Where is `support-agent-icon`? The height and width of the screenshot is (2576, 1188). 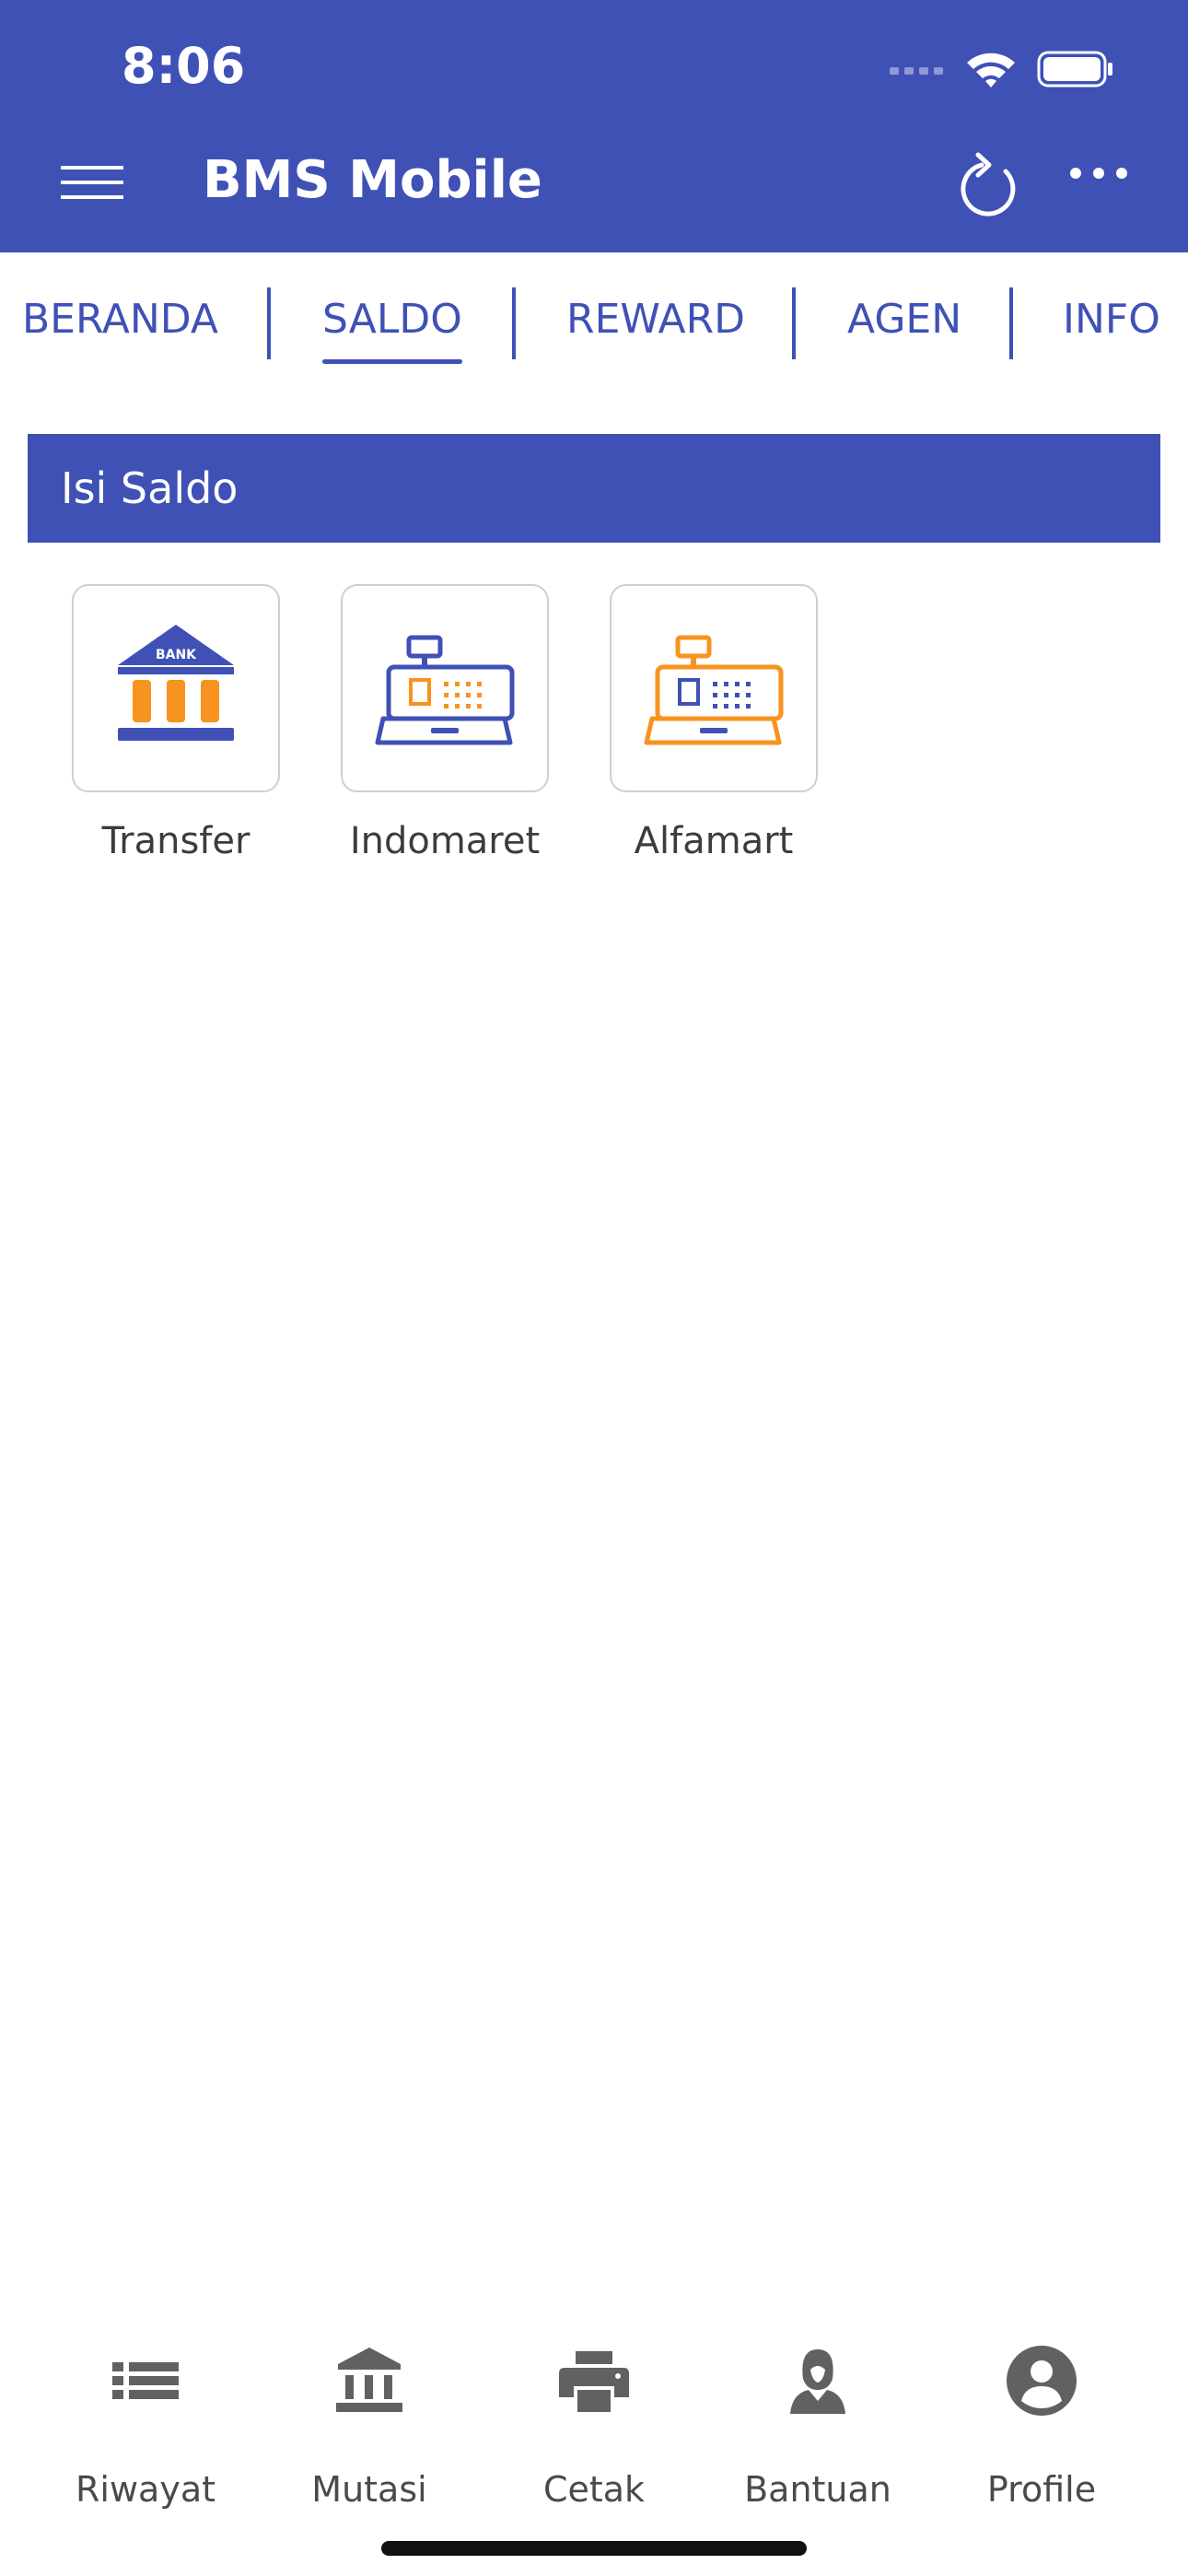 support-agent-icon is located at coordinates (817, 2381).